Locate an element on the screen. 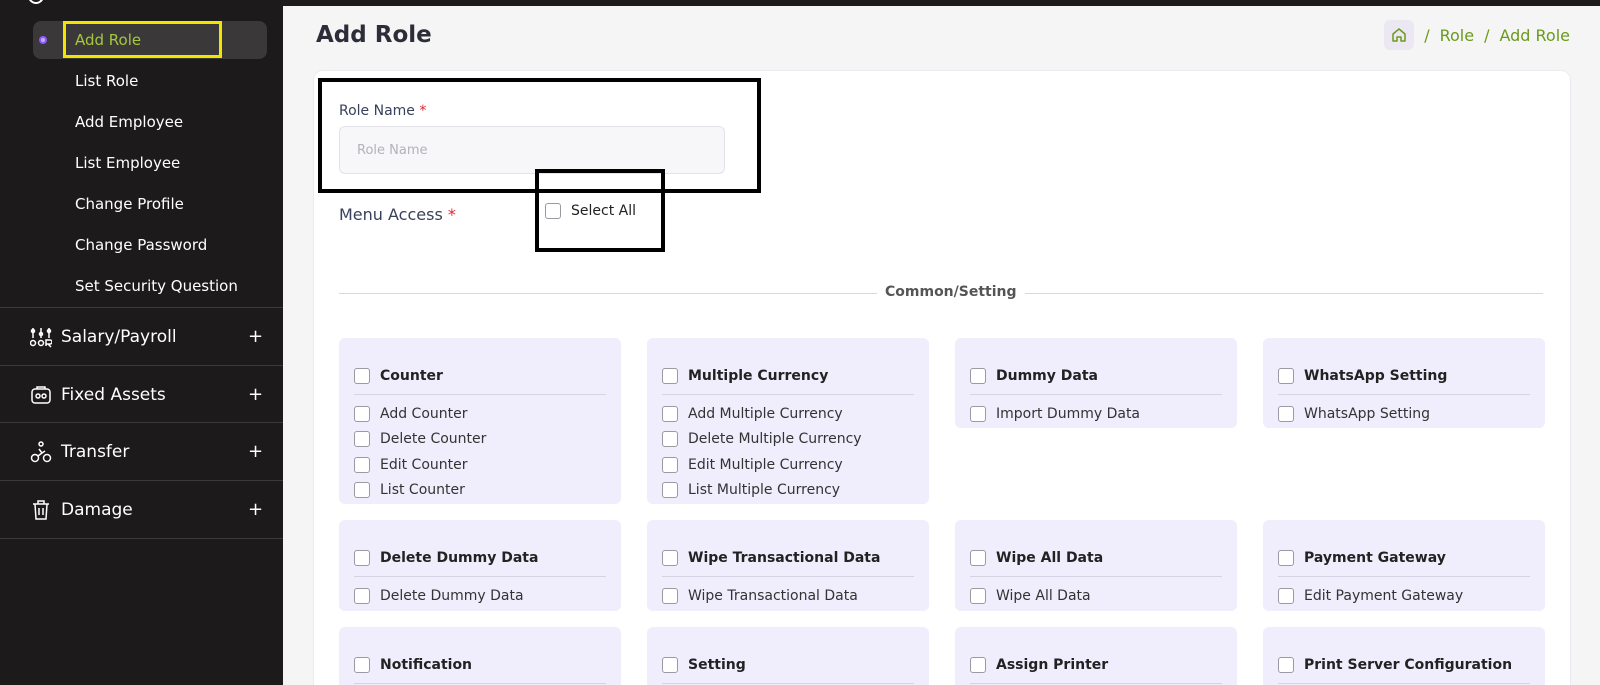 The width and height of the screenshot is (1600, 685). role-name-label: Role Name * is located at coordinates (382, 111).